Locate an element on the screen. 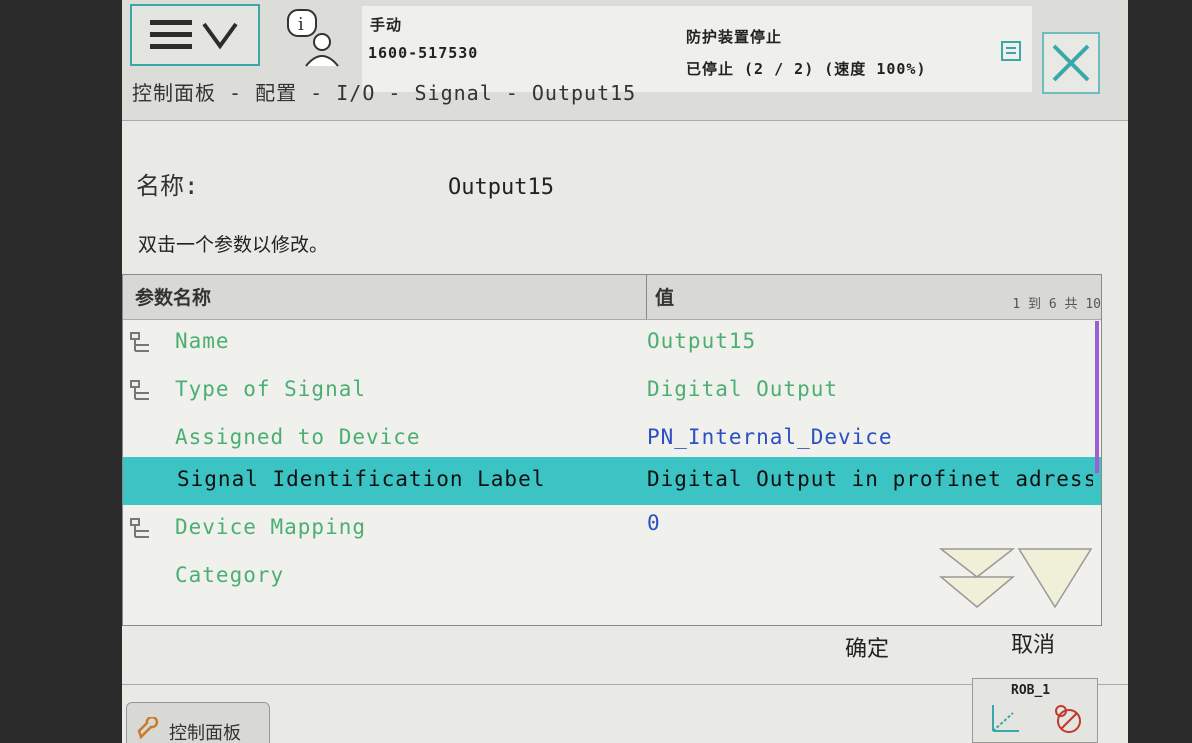 Image resolution: width=1192 pixels, height=743 pixels. coordinate-system-icon is located at coordinates (1005, 718).